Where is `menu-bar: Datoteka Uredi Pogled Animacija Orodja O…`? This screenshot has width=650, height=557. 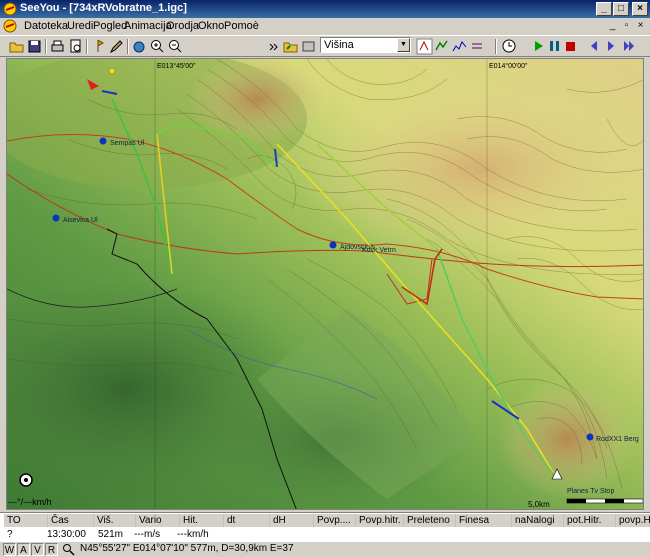 menu-bar: Datoteka Uredi Pogled Animacija Orodja O… is located at coordinates (325, 26).